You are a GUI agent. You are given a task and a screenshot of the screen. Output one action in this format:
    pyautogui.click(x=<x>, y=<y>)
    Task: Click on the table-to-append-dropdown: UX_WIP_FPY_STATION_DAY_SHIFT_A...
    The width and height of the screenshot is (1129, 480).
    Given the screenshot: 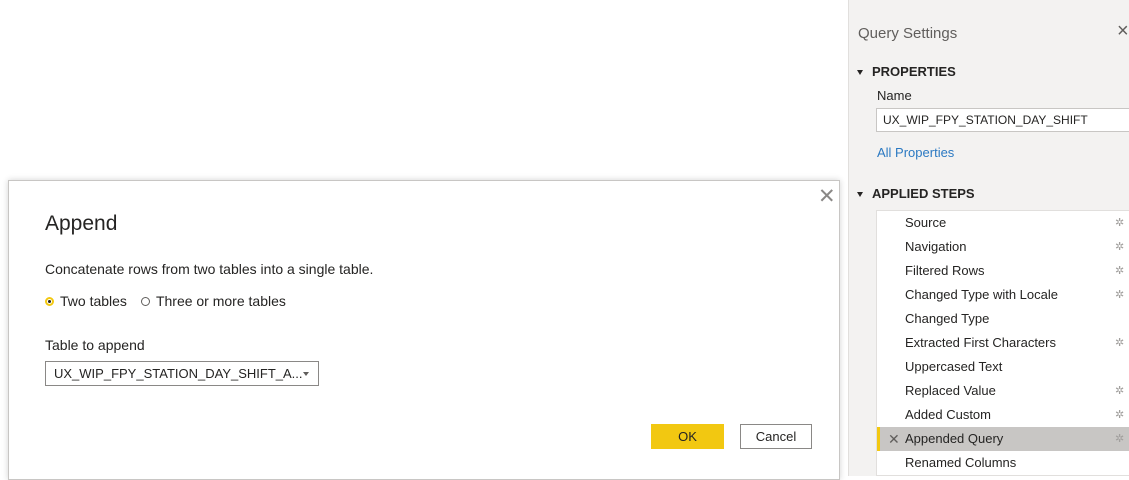 What is the action you would take?
    pyautogui.click(x=182, y=373)
    